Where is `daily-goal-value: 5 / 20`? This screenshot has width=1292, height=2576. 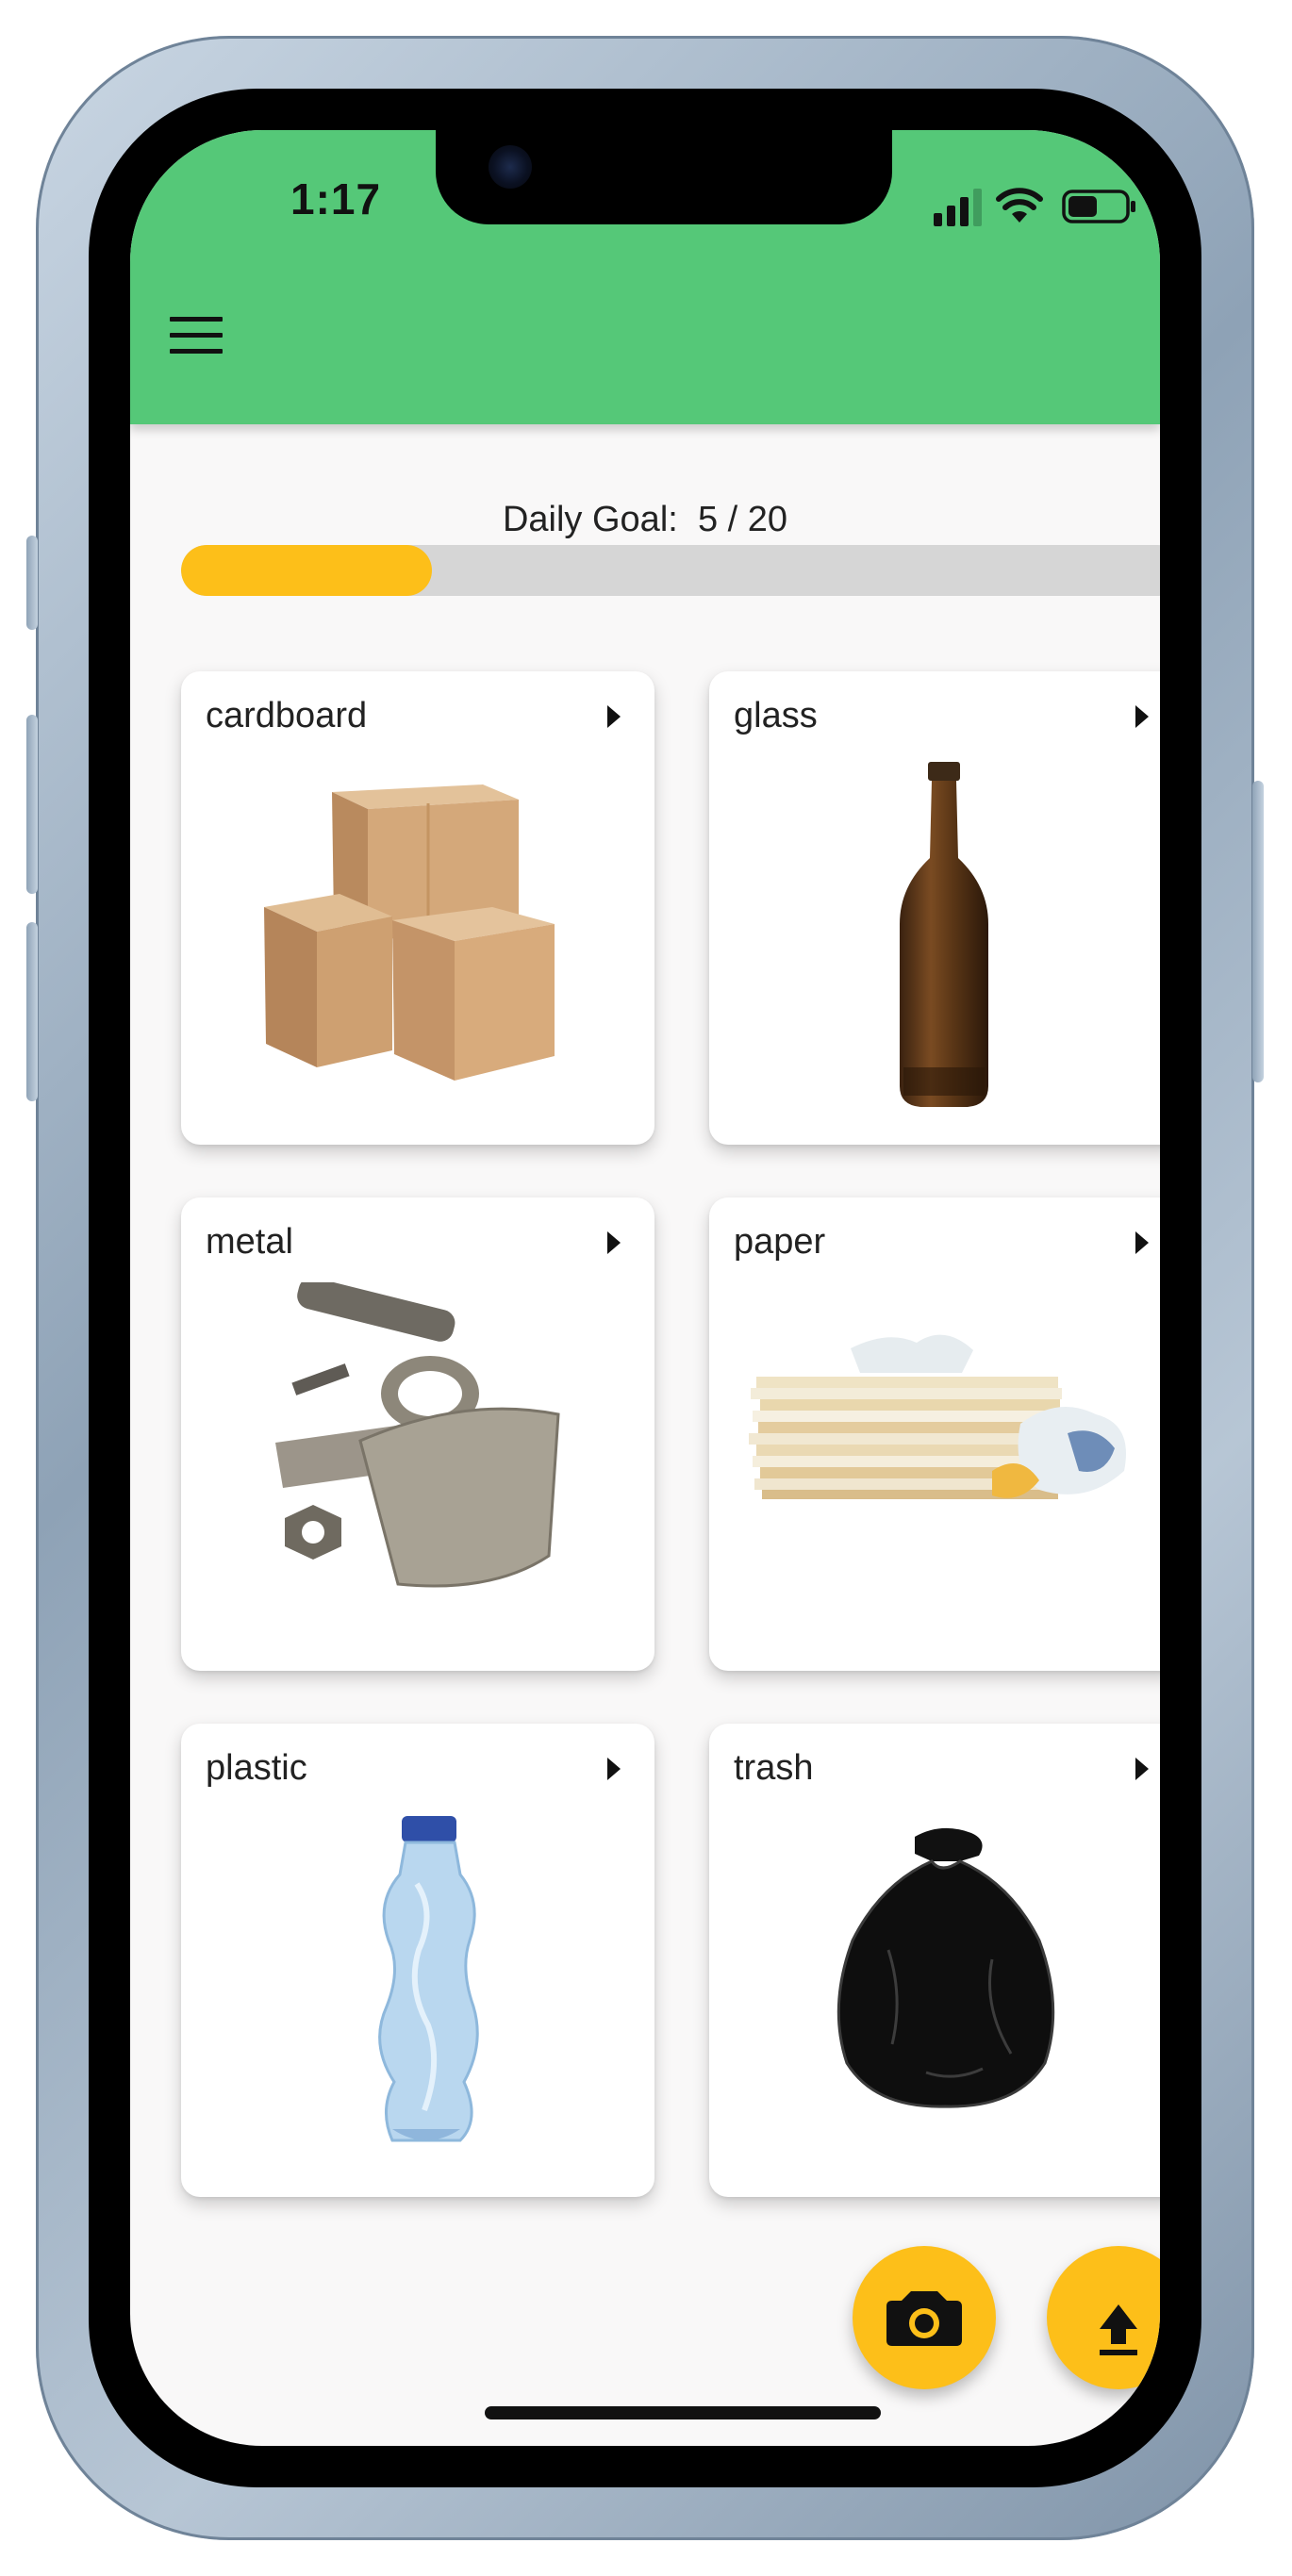
daily-goal-value: 5 / 20 is located at coordinates (742, 519).